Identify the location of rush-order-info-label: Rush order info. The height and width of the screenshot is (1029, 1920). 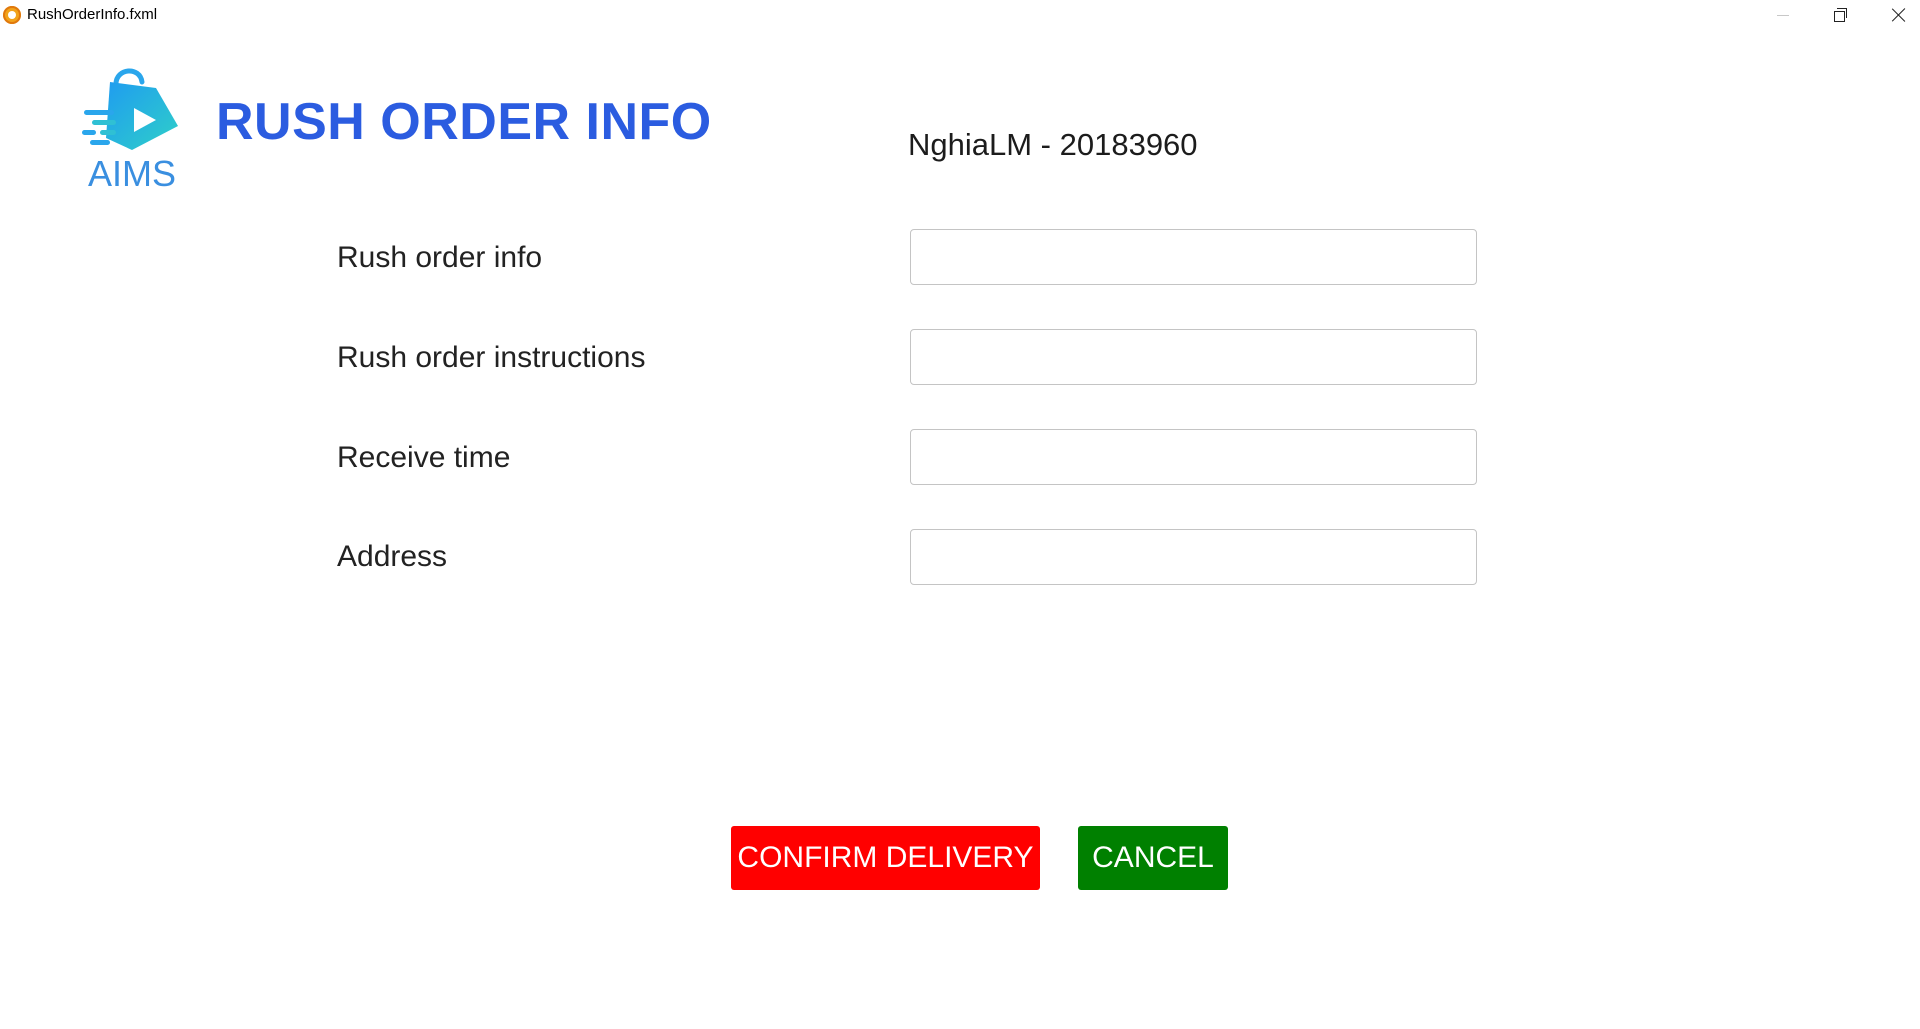
(440, 257).